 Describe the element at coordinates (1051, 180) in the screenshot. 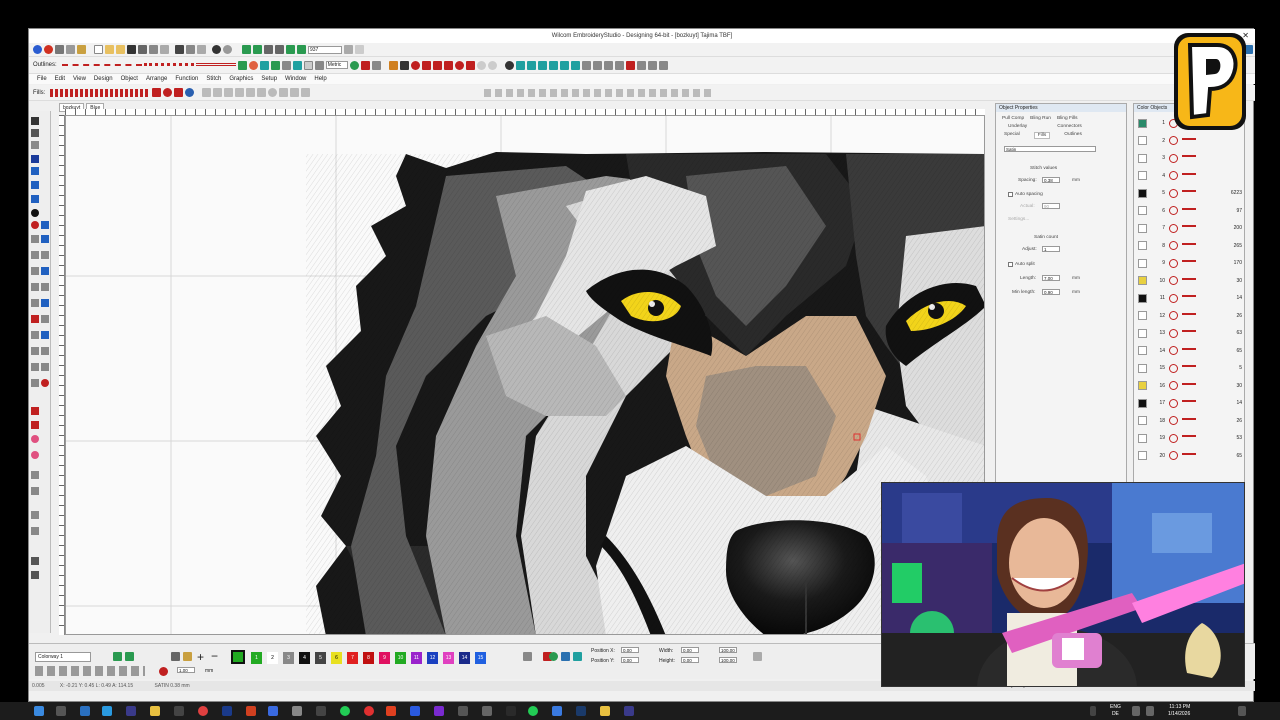

I see `spacing-input: 0.38` at that location.